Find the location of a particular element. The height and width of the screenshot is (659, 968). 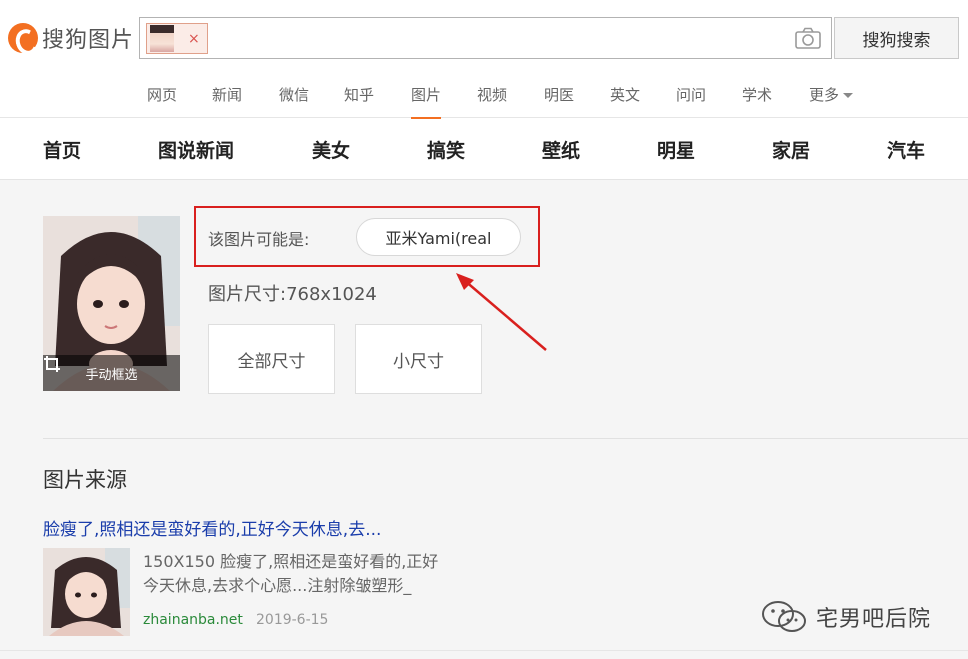

manual-crop-label: 手动框选 is located at coordinates (111, 375).